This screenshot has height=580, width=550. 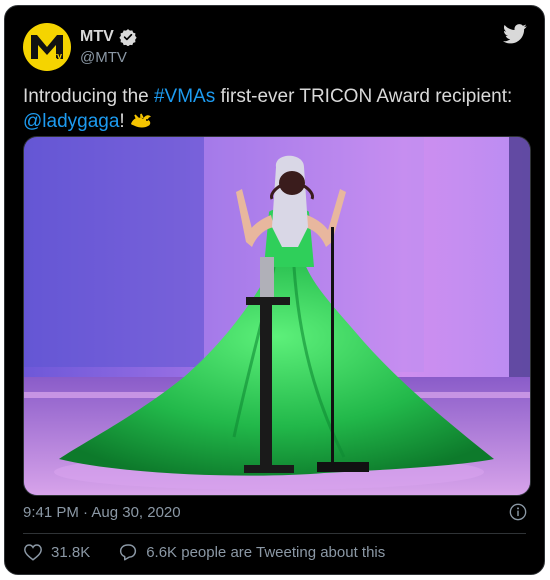 I want to click on avatar: tv, so click(x=47, y=47).